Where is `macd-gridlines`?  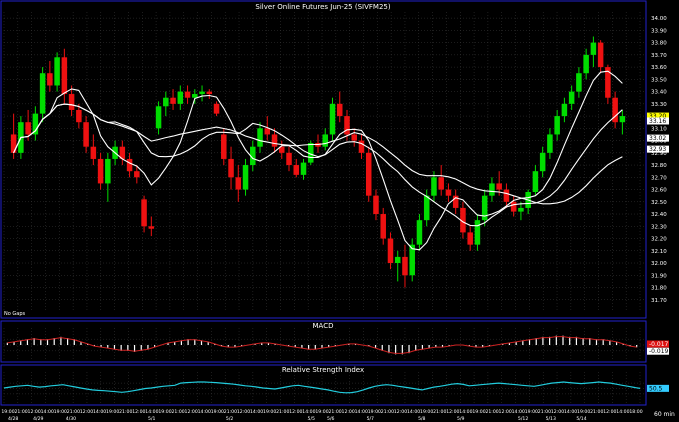 macd-gridlines is located at coordinates (323, 344).